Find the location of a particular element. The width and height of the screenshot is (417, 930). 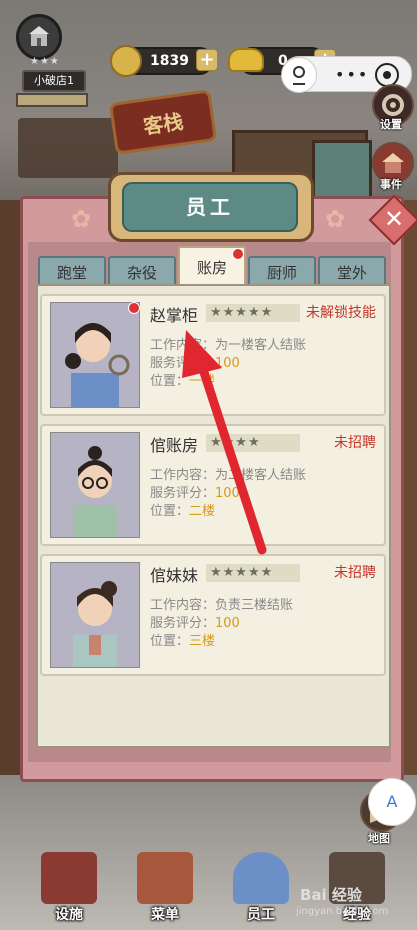

staff-location: 位置：一楼 is located at coordinates (183, 381).